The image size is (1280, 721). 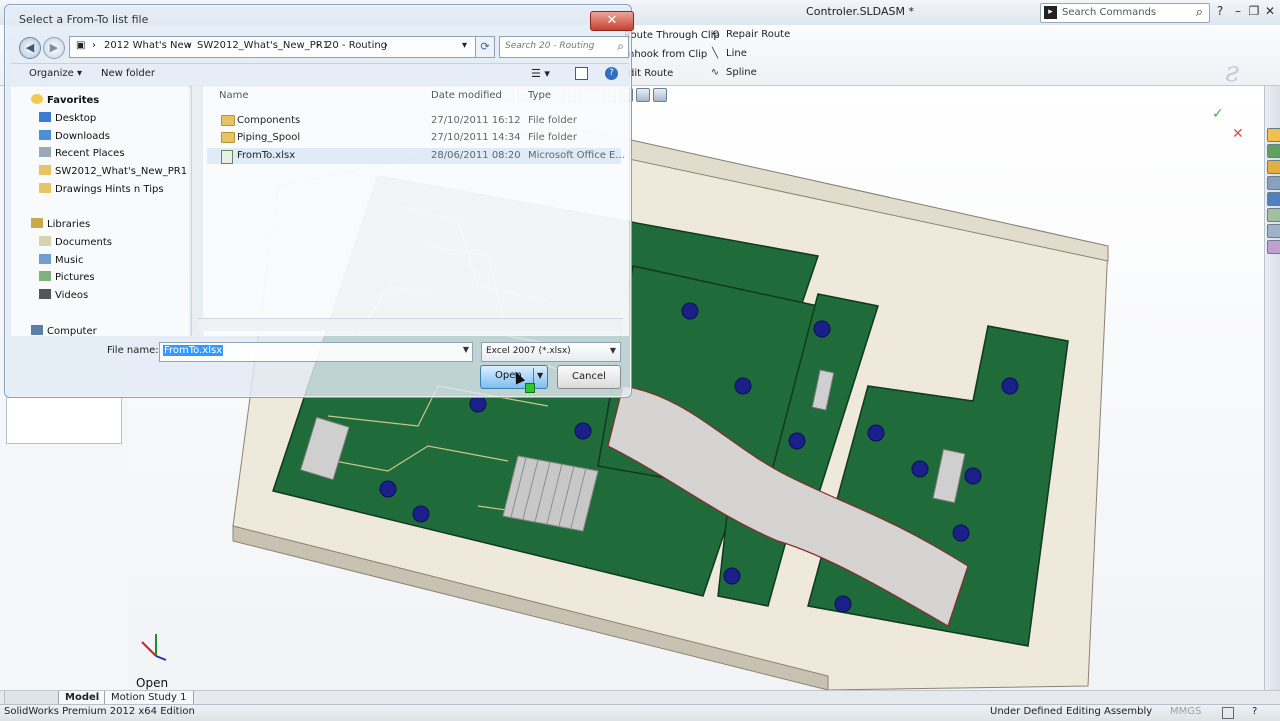 What do you see at coordinates (589, 377) in the screenshot?
I see `cancel-button: Cancel` at bounding box center [589, 377].